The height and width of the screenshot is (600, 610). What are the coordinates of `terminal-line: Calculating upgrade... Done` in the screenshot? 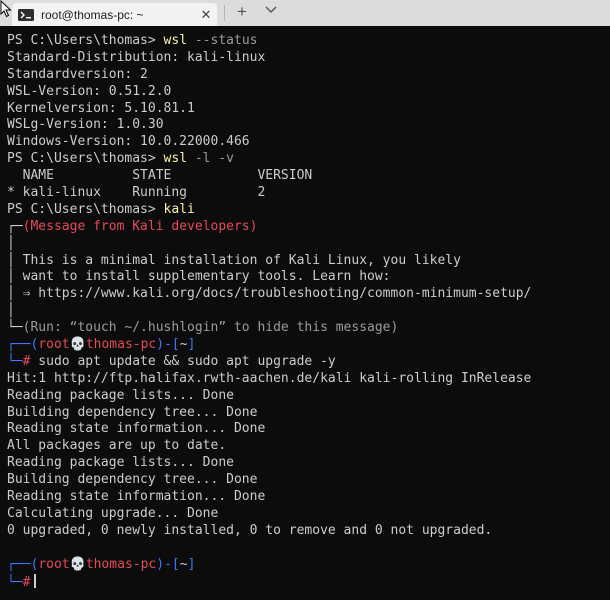 It's located at (113, 513).